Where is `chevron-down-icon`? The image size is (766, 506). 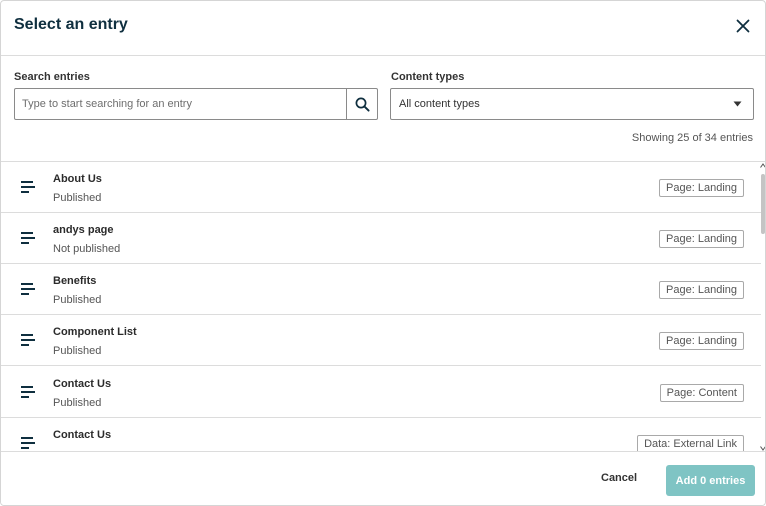 chevron-down-icon is located at coordinates (737, 104).